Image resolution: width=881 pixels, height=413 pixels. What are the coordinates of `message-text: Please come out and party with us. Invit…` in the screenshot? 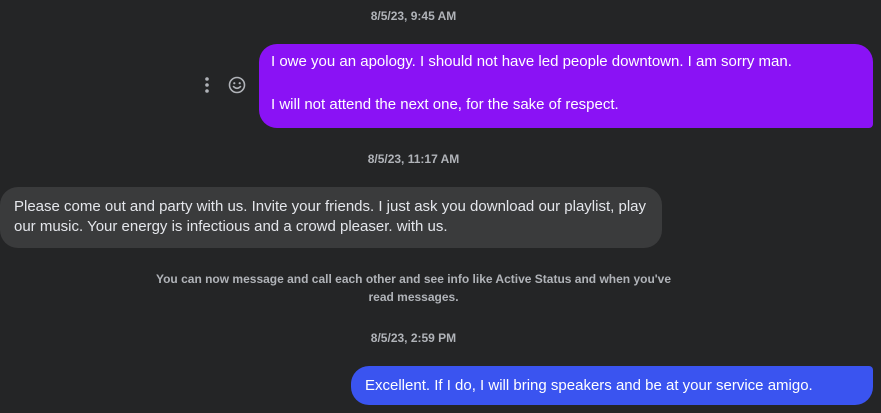 It's located at (330, 216).